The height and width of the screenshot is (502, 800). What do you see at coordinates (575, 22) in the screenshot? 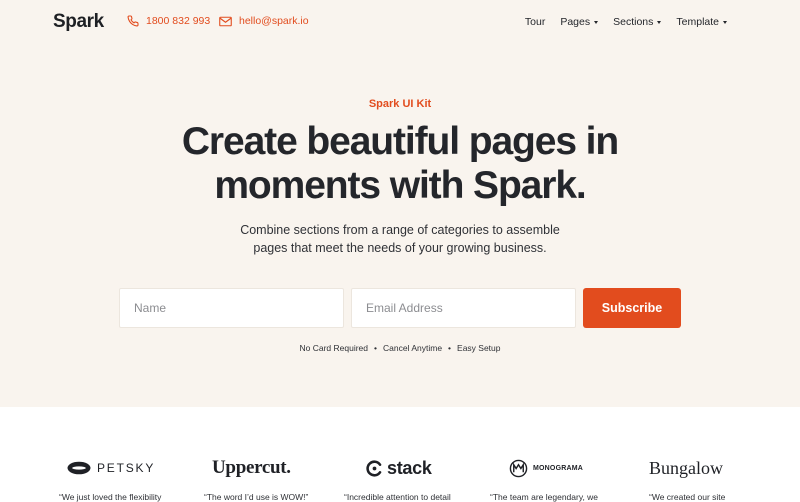
I see `nav-label-pages: Pages` at bounding box center [575, 22].